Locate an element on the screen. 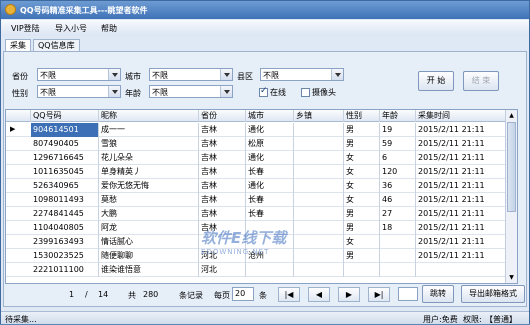 This screenshot has width=530, height=325. cell-qq: 2274841445 is located at coordinates (65, 214).